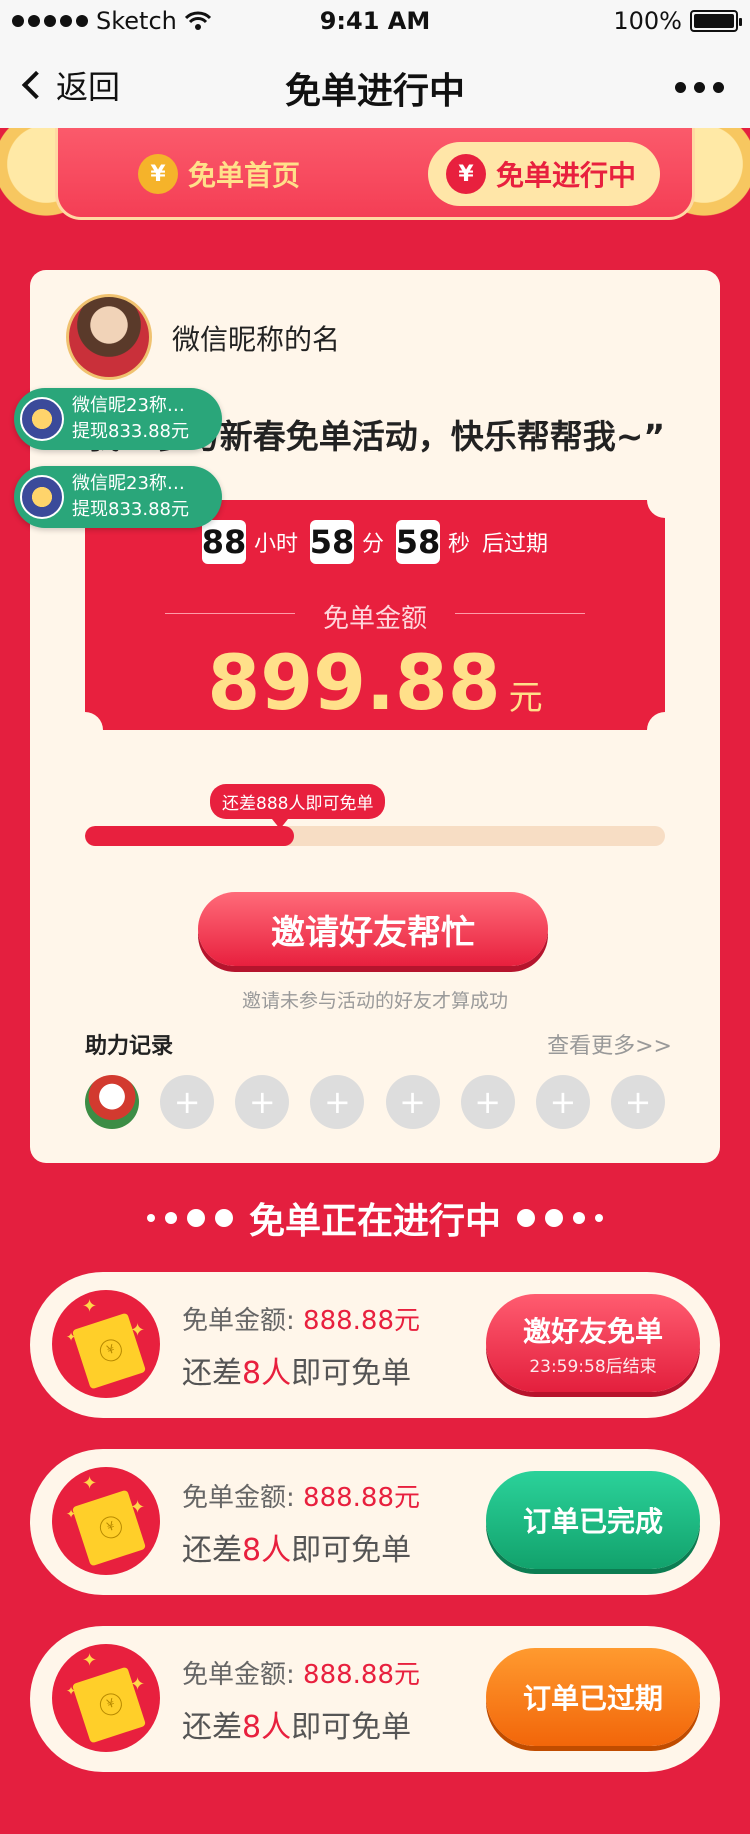 The width and height of the screenshot is (750, 1834). I want to click on yen-coin-icon: ¥, so click(465, 174).